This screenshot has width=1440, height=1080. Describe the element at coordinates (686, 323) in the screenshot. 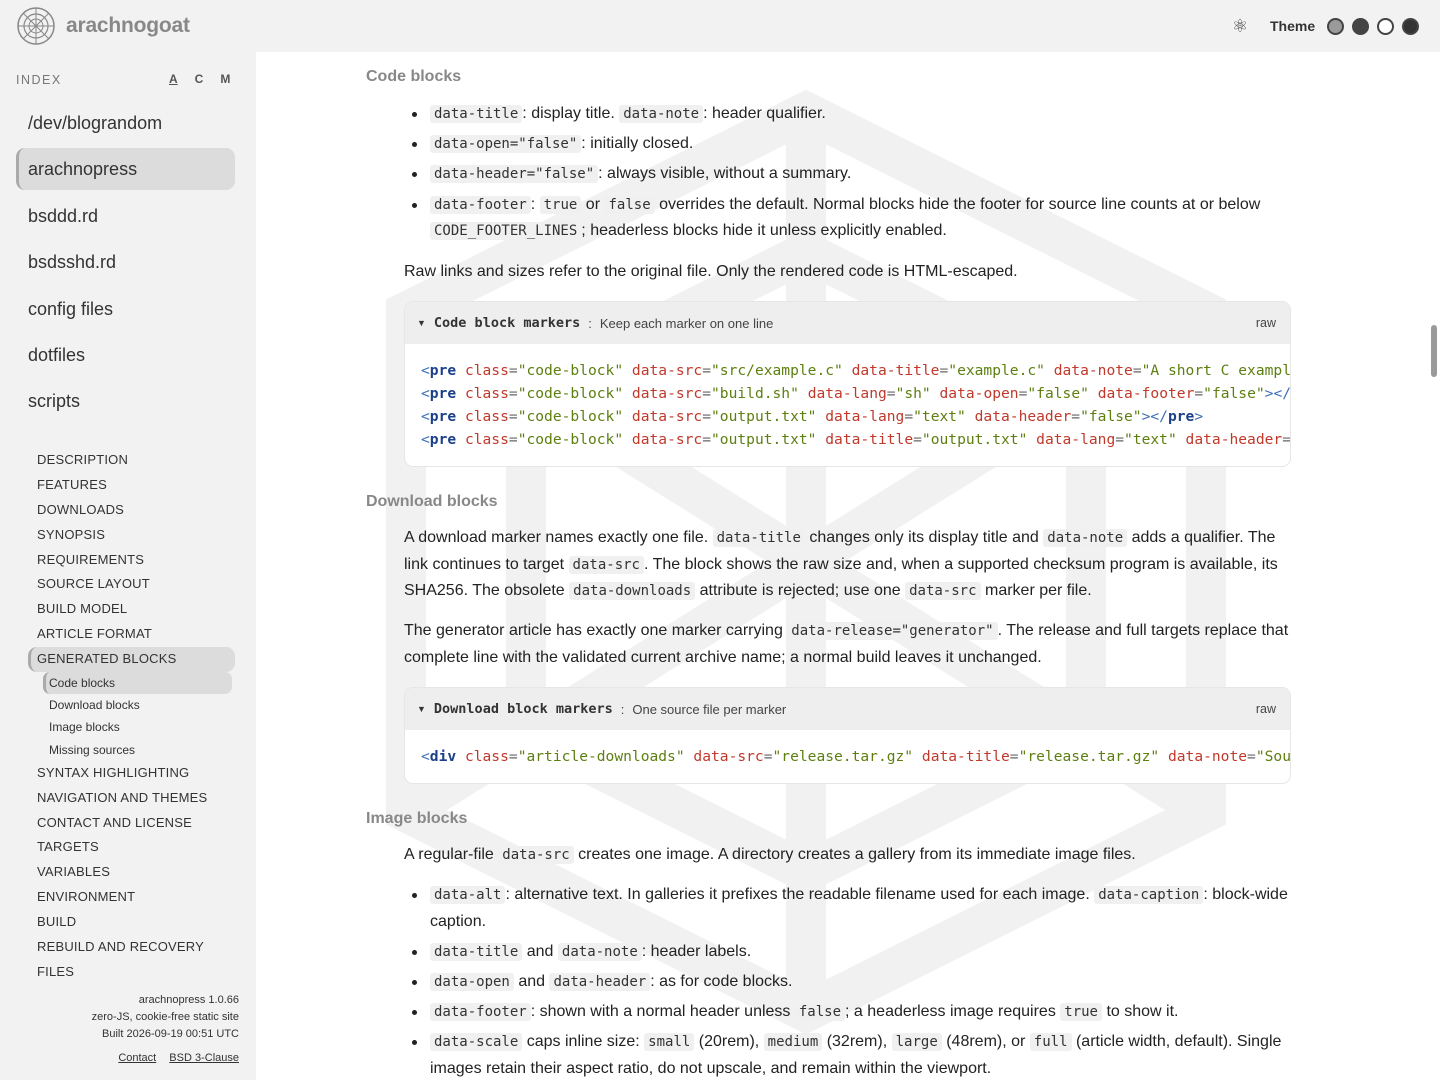

I see `code-block-note: Keep each marker on one line` at that location.